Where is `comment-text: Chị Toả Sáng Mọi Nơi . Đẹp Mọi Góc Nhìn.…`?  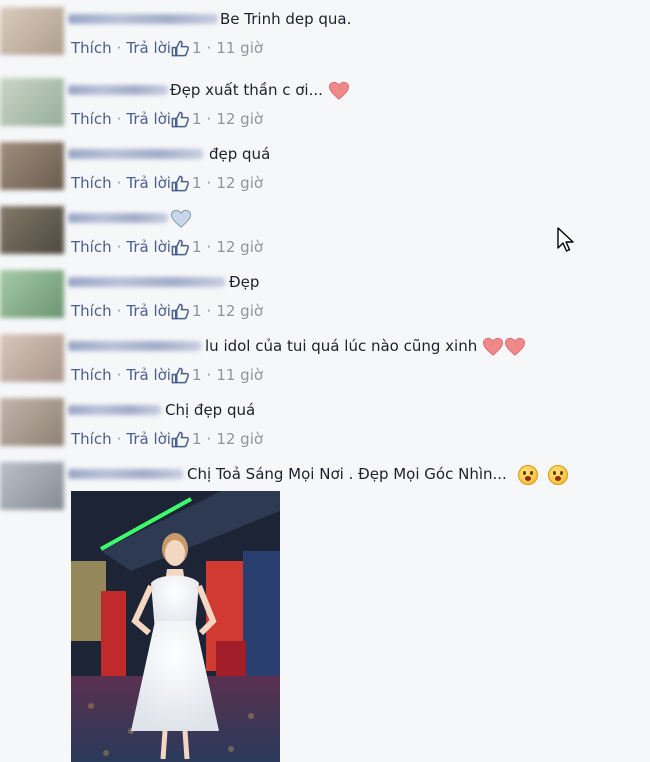 comment-text: Chị Toả Sáng Mọi Nơi . Đẹp Mọi Góc Nhìn.… is located at coordinates (378, 474).